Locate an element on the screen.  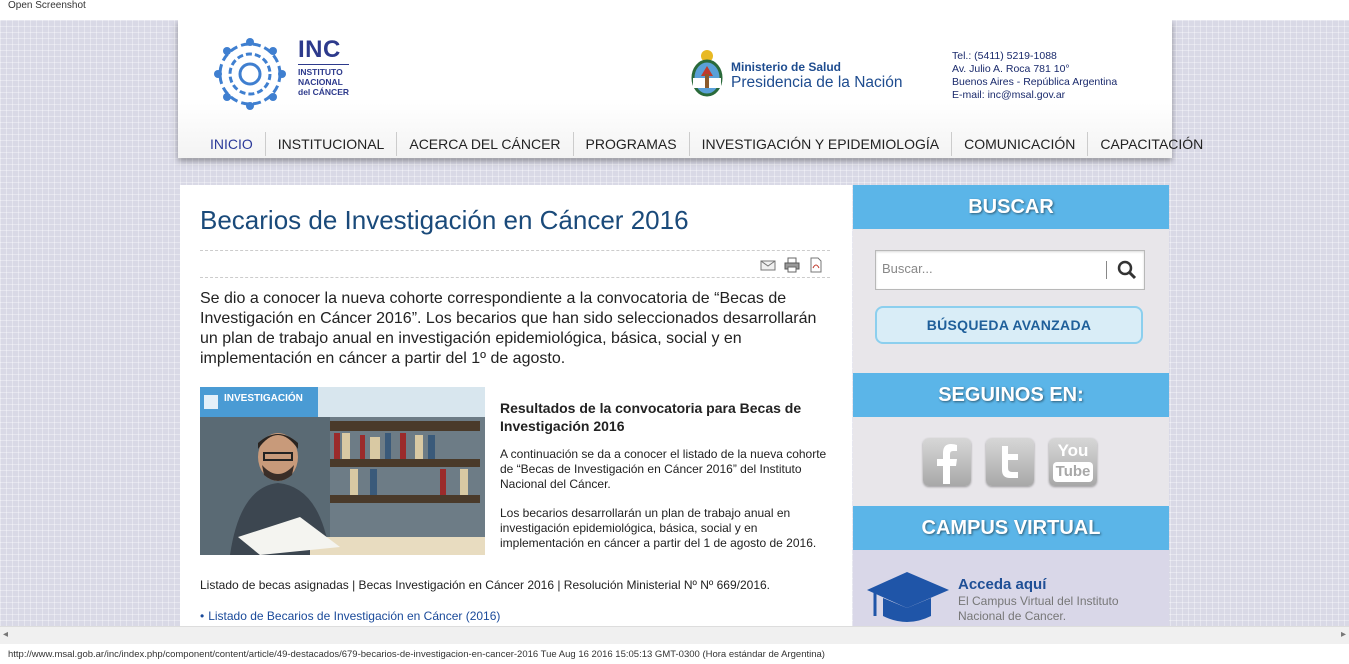
facebook-glyph-icon is located at coordinates (947, 464).